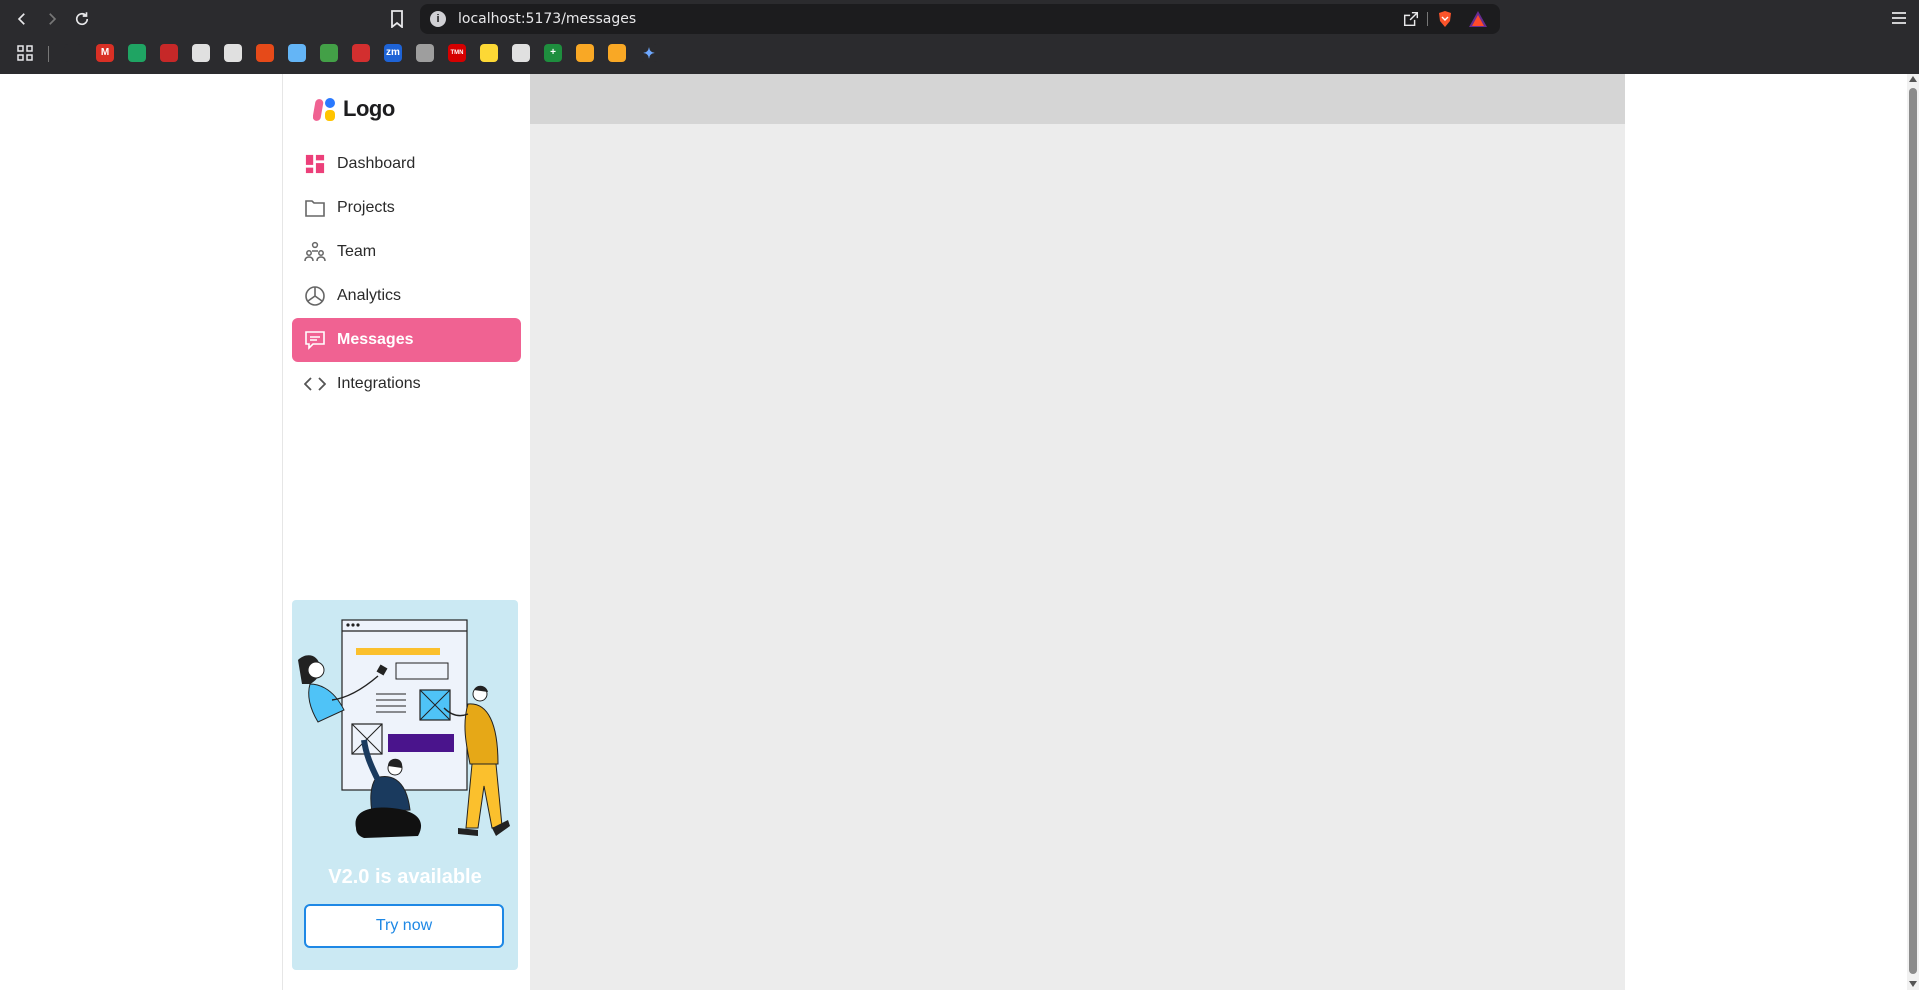 The image size is (1919, 990). I want to click on brave-shields-icon, so click(1445, 19).